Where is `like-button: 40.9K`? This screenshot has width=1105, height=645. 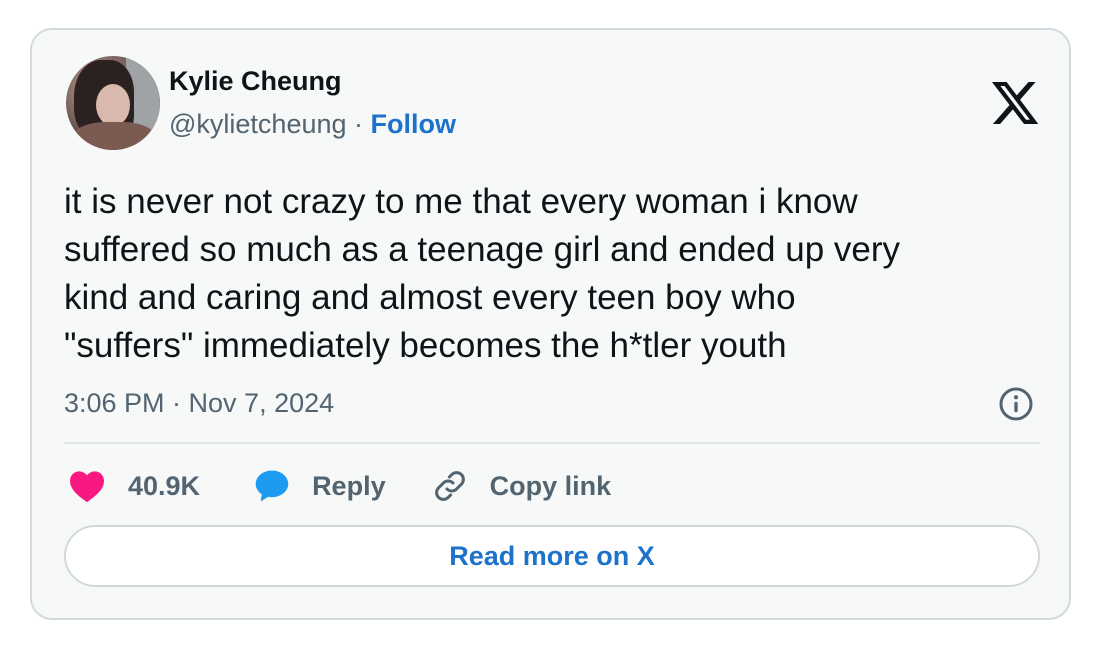 like-button: 40.9K is located at coordinates (134, 486).